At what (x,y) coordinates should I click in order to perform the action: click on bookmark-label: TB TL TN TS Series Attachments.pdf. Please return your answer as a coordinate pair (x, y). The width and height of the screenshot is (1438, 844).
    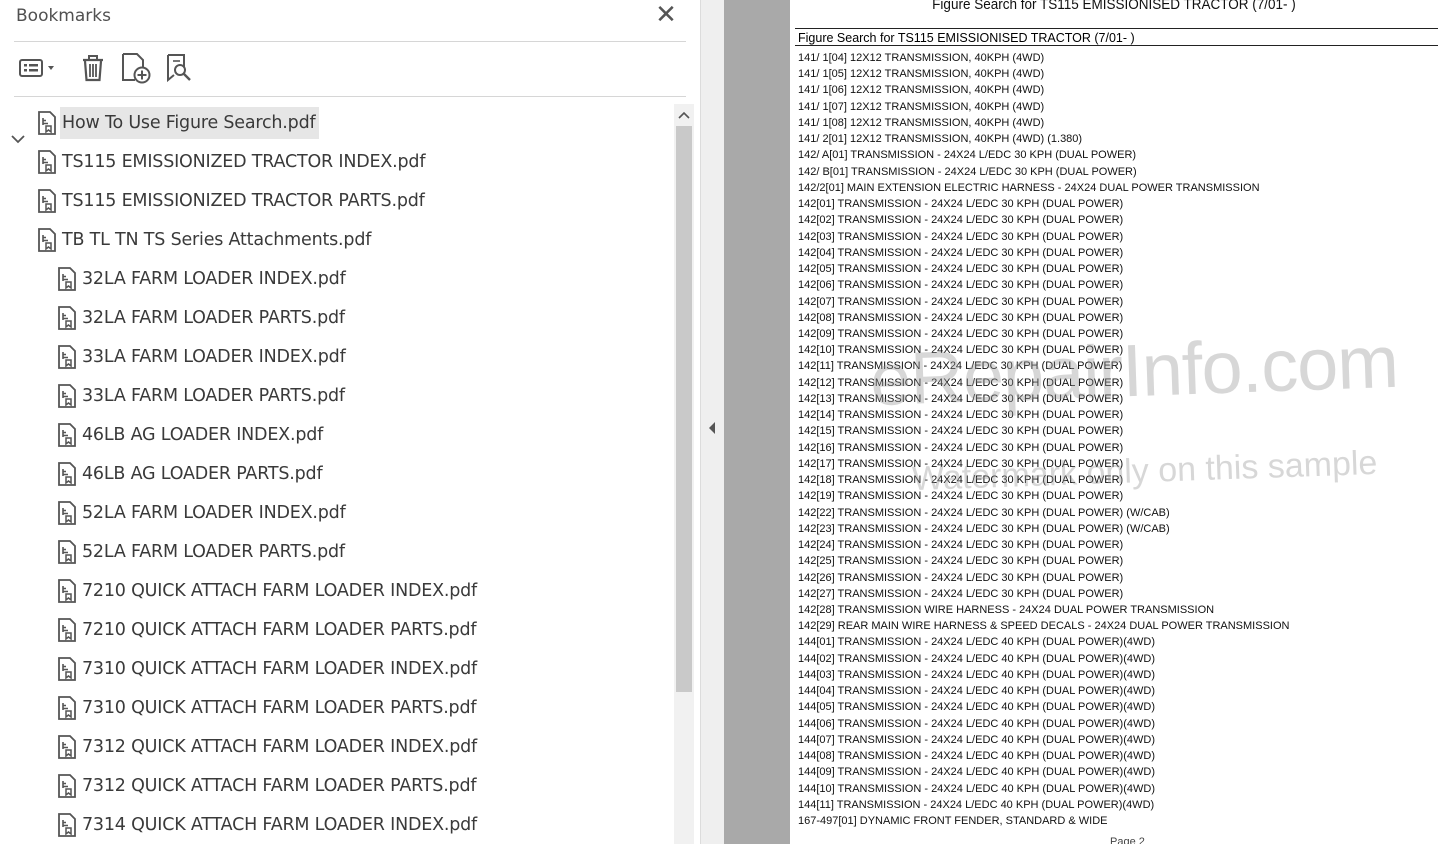
    Looking at the image, I should click on (217, 240).